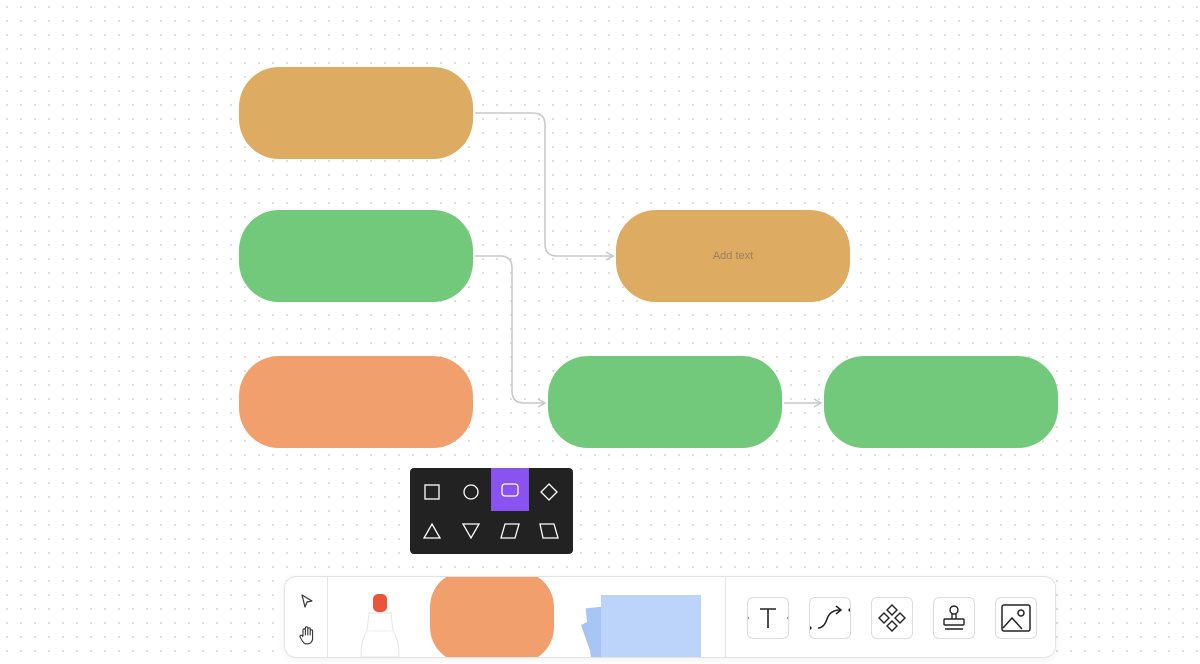  I want to click on trapezoid-shape-option, so click(549, 531).